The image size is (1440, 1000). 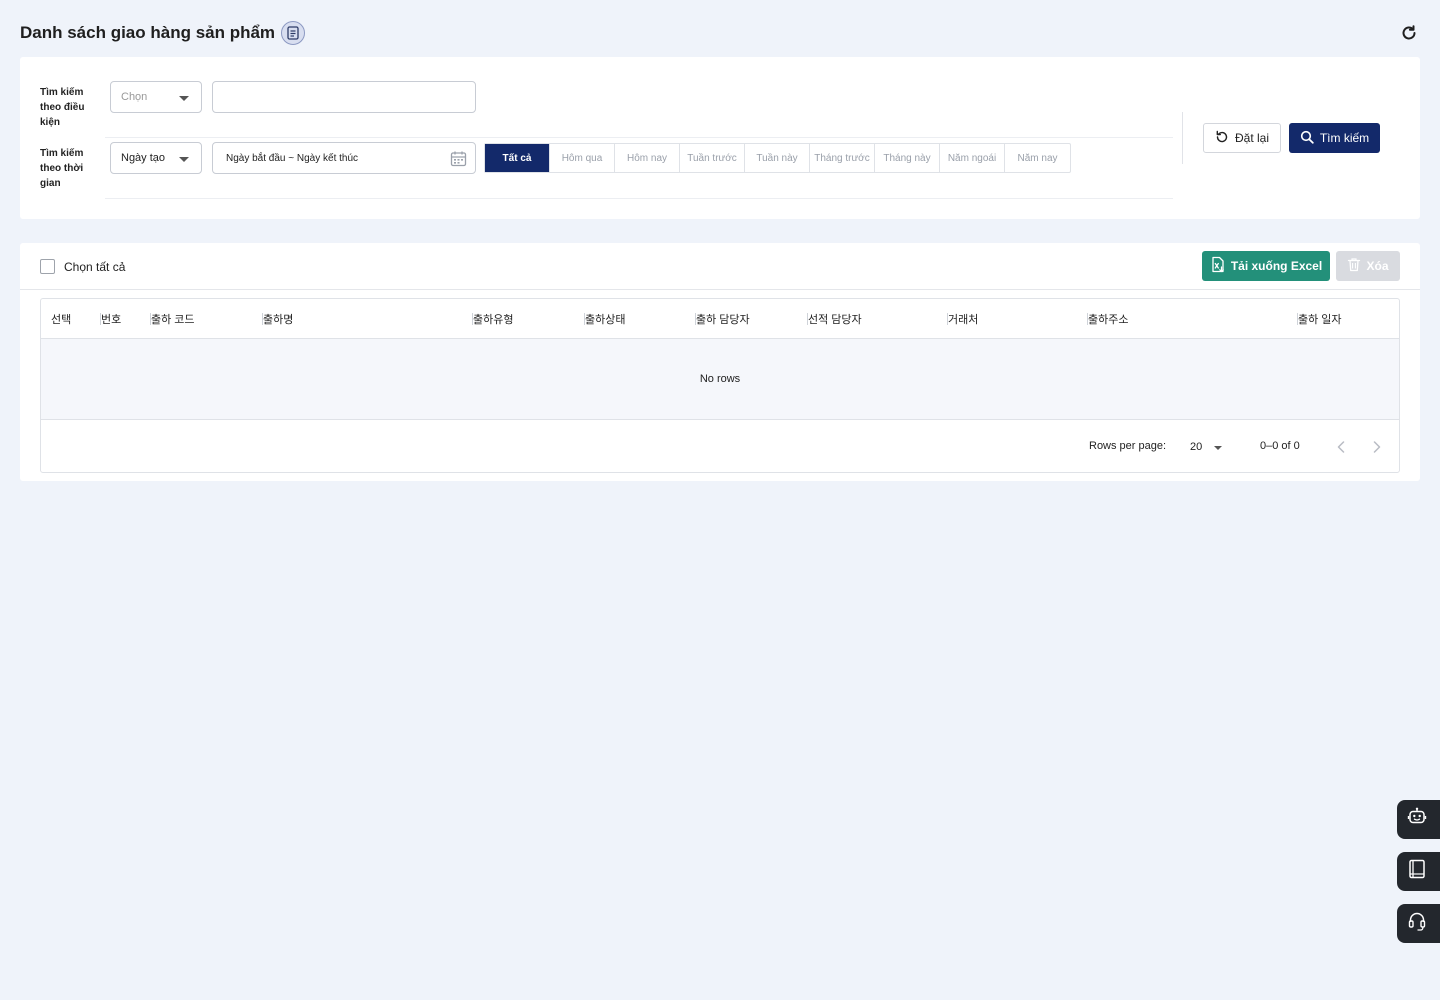 I want to click on column-header-shipment-code: 출하 코드, so click(x=172, y=319).